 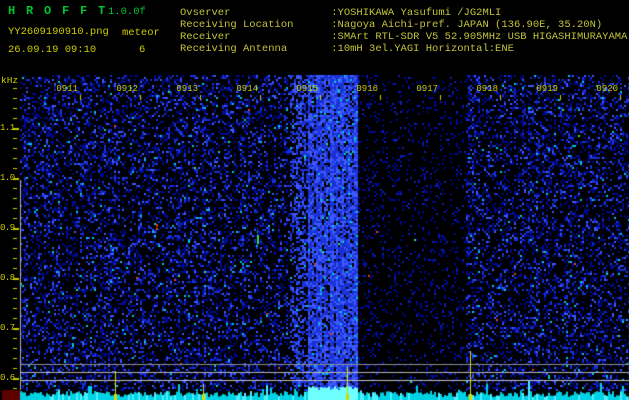 I want to click on time-tick-label: 0914, so click(x=247, y=89).